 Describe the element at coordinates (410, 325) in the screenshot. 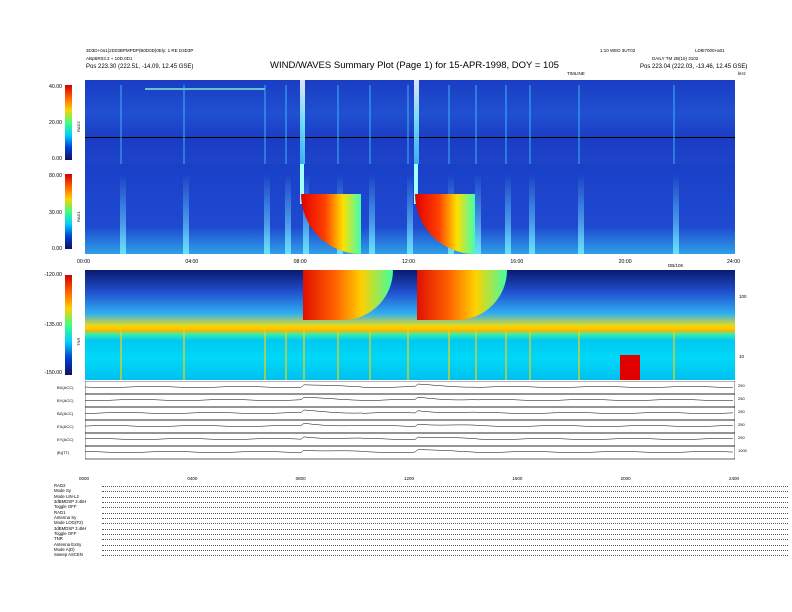

I see `tnr-spectrogram` at that location.